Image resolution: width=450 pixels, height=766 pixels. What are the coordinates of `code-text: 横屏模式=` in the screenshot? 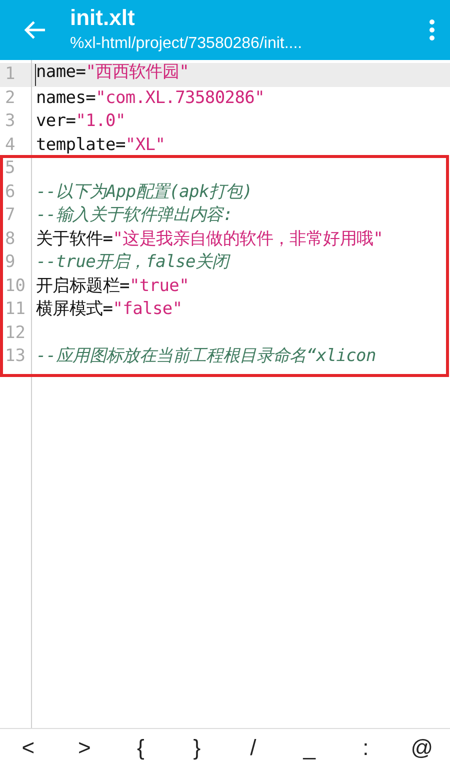 It's located at (74, 309).